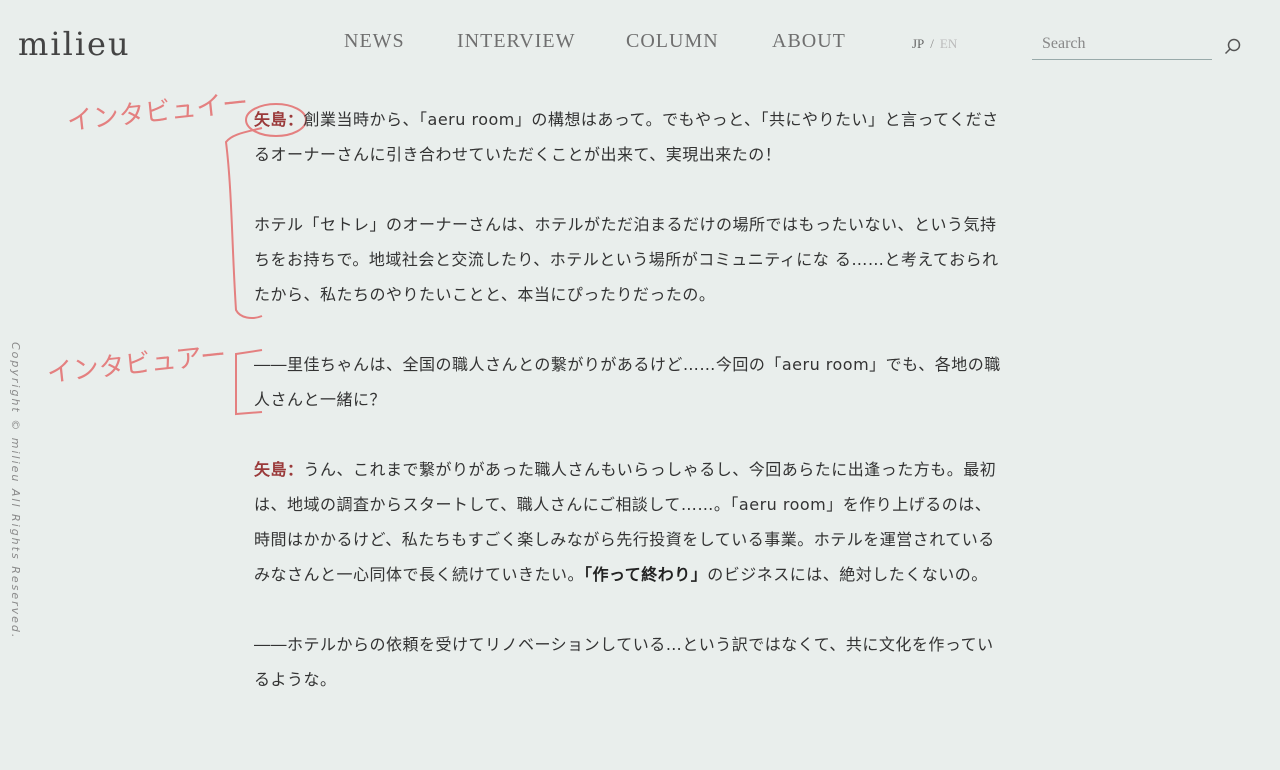  I want to click on nav-about: ABOUT, so click(809, 41).